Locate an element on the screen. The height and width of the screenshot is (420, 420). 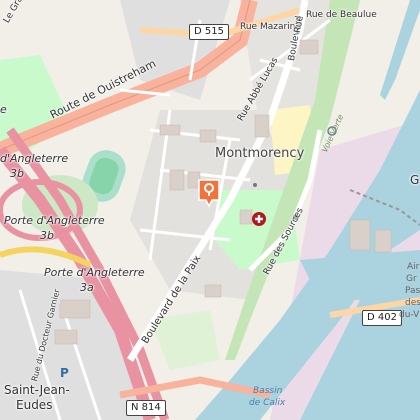
water-label-bassin-1: Bassin is located at coordinates (268, 391).